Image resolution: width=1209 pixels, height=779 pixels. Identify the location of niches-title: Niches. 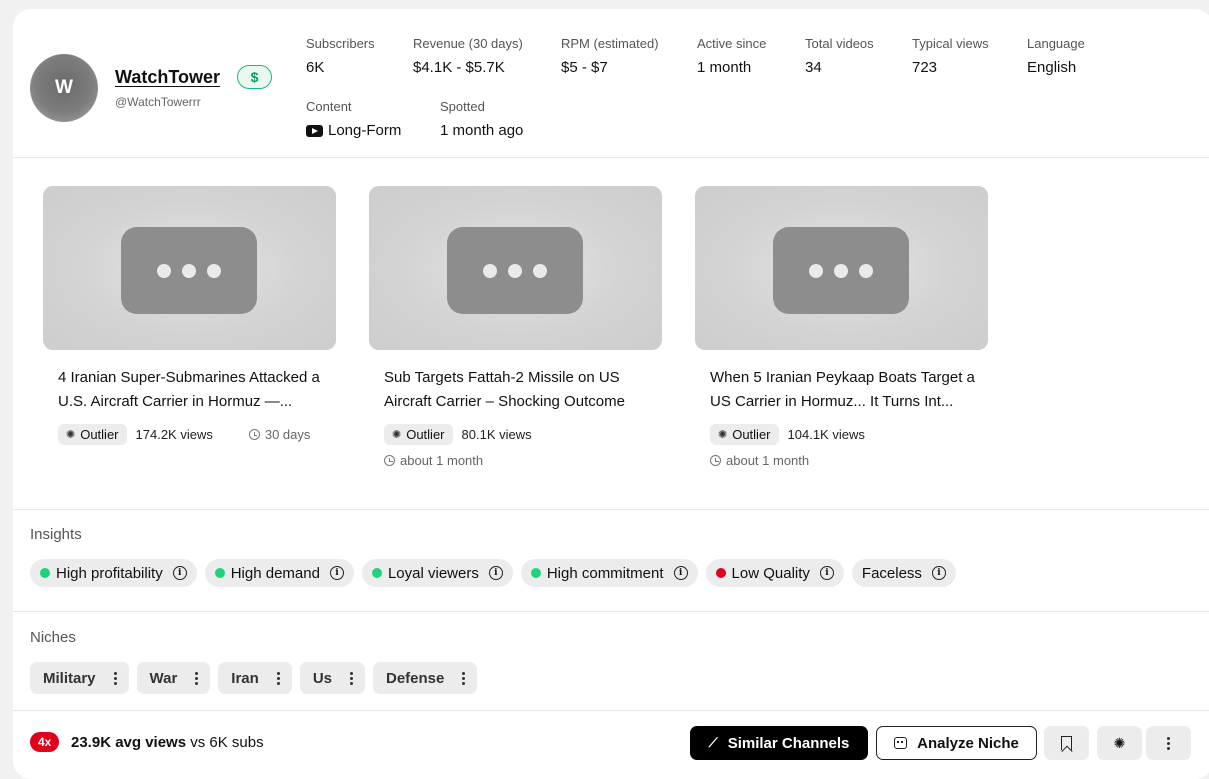
(53, 637).